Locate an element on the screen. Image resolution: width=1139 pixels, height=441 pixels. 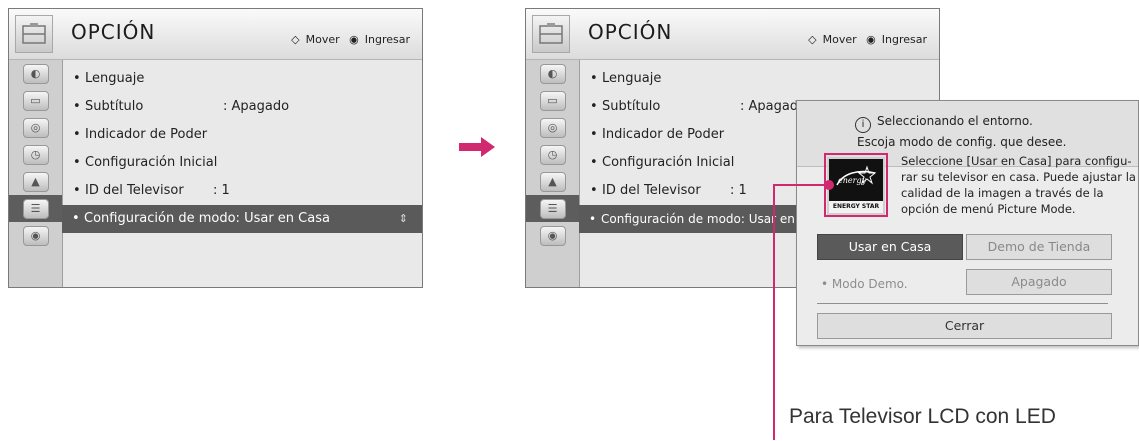
menu-item-tv-id: • ID del Televisor: 1 is located at coordinates (242, 191).